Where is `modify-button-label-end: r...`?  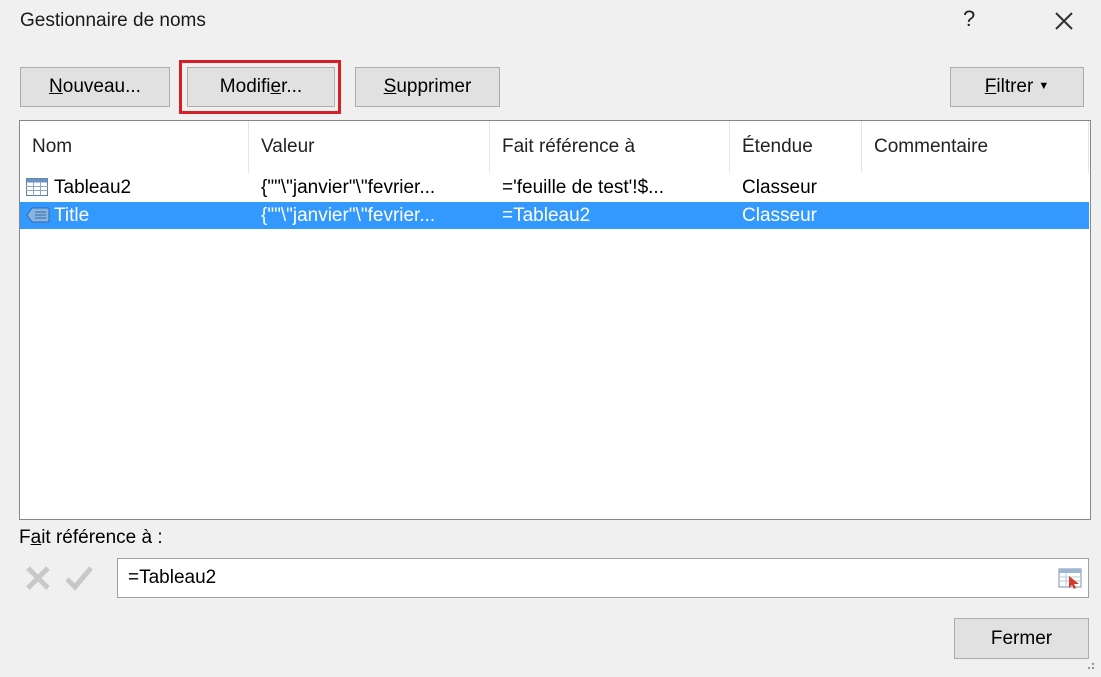
modify-button-label-end: r... is located at coordinates (292, 86).